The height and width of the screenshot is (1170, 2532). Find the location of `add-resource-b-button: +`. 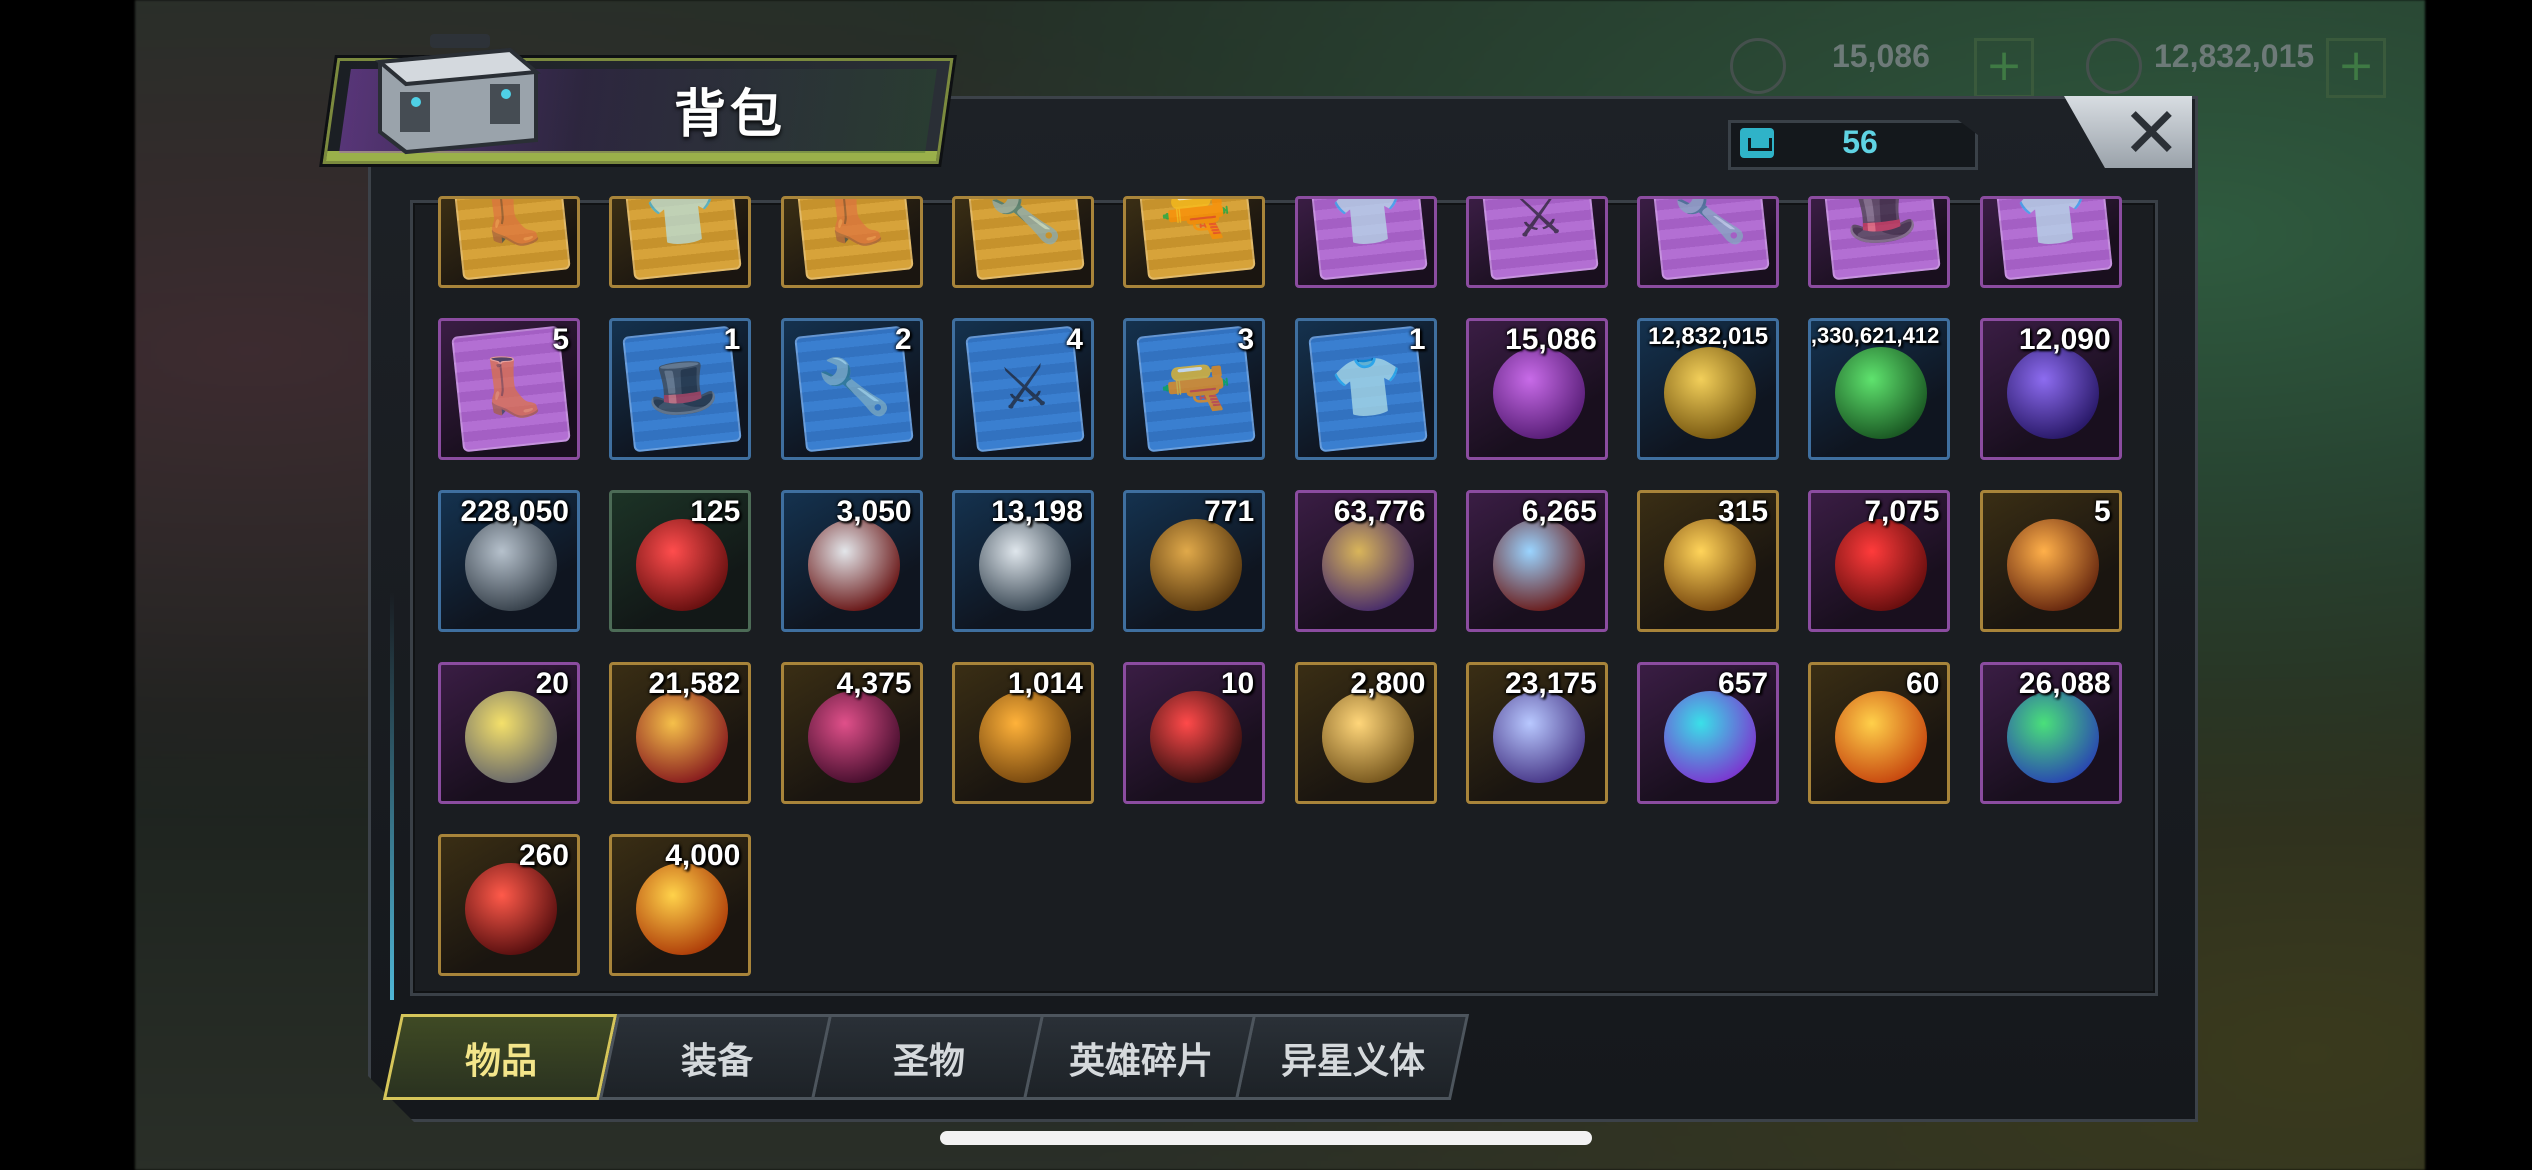

add-resource-b-button: + is located at coordinates (2356, 68).